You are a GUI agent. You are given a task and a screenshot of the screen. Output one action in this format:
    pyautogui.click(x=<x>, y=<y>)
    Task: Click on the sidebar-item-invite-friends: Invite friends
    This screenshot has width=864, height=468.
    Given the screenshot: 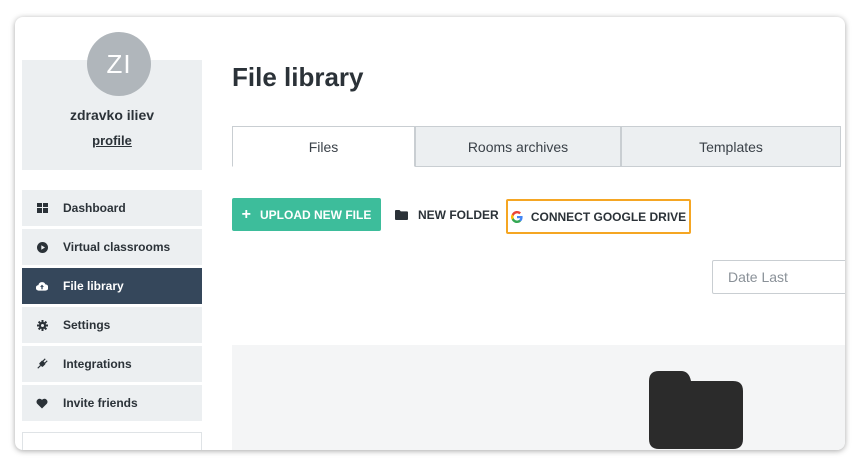 What is the action you would take?
    pyautogui.click(x=112, y=403)
    